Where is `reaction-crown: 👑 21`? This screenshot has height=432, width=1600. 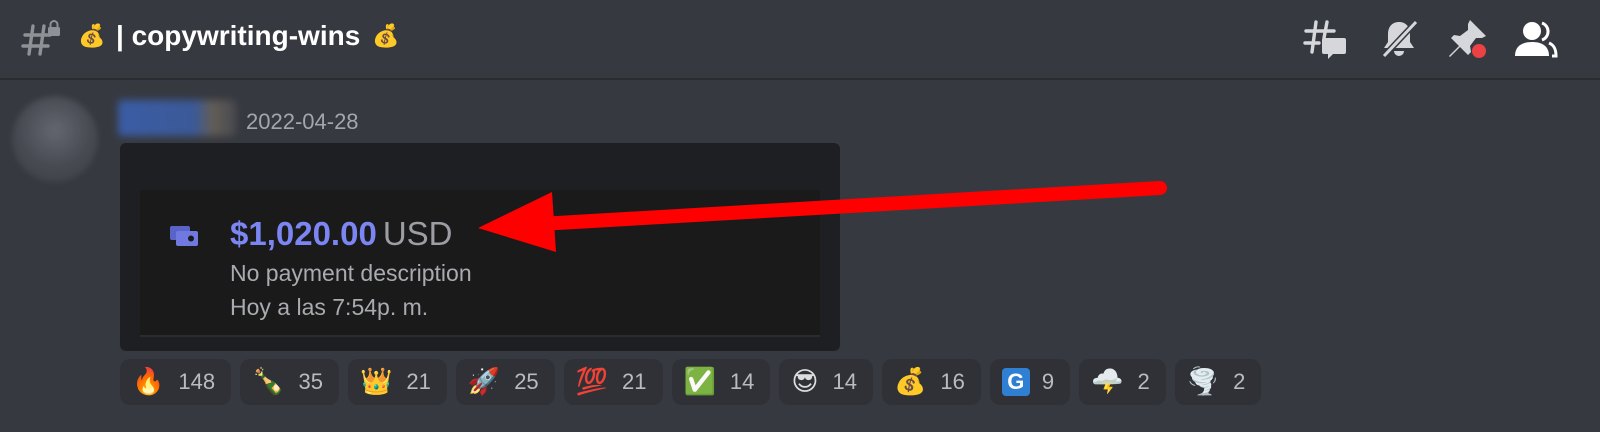
reaction-crown: 👑 21 is located at coordinates (397, 382).